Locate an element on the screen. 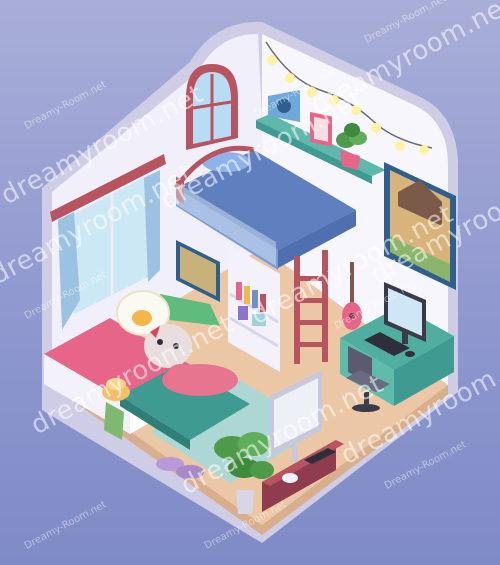 The width and height of the screenshot is (500, 565). arched-window-icon is located at coordinates (212, 107).